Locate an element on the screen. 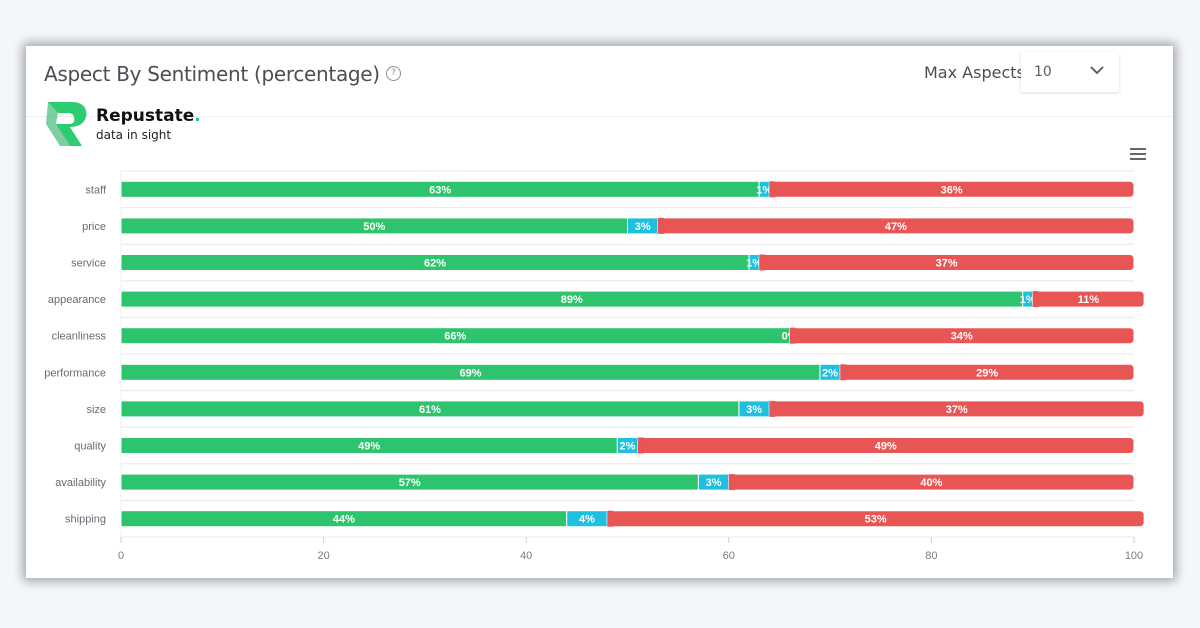 The image size is (1200, 628). category-label: availability is located at coordinates (80, 483).